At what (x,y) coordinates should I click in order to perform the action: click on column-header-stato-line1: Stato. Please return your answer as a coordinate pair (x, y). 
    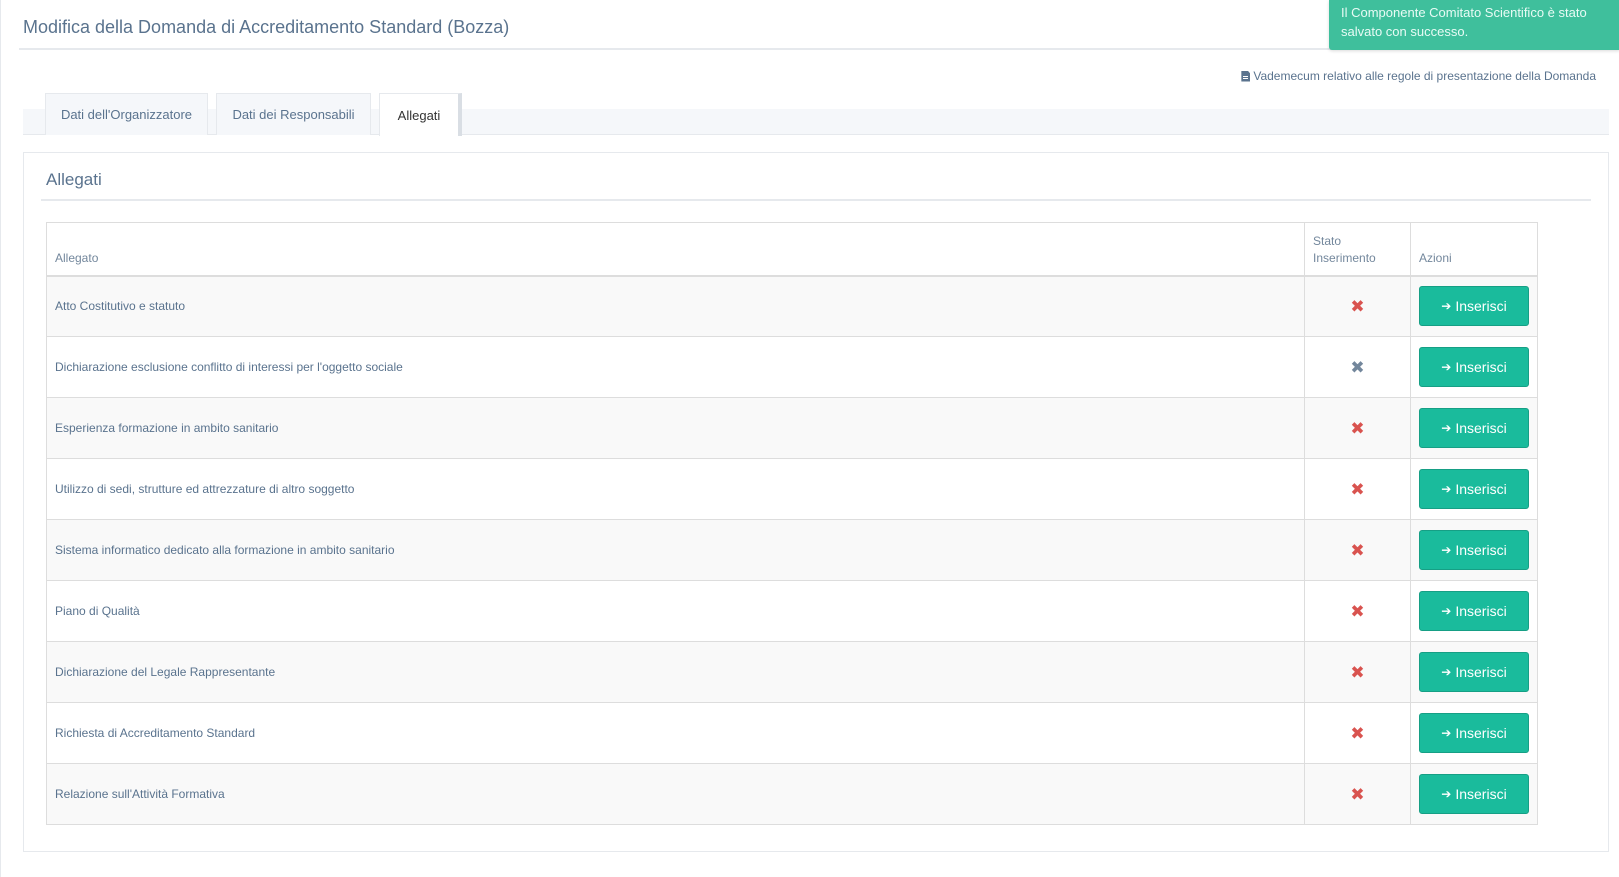
    Looking at the image, I should click on (1327, 240).